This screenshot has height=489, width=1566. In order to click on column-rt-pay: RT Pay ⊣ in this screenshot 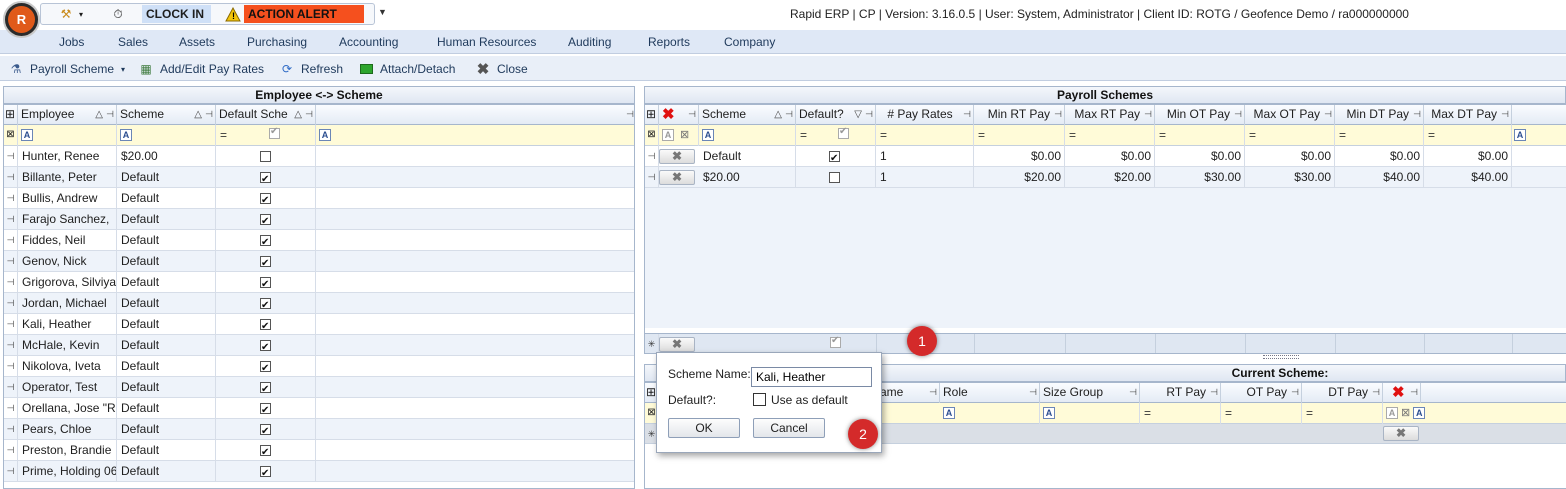, I will do `click(1180, 393)`.